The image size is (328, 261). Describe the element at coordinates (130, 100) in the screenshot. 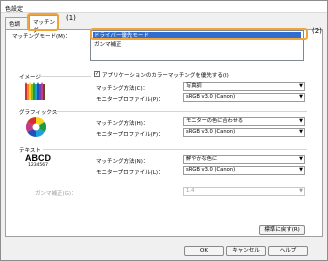

I see `image-profile-label: モニタープロファイル(P)：` at that location.